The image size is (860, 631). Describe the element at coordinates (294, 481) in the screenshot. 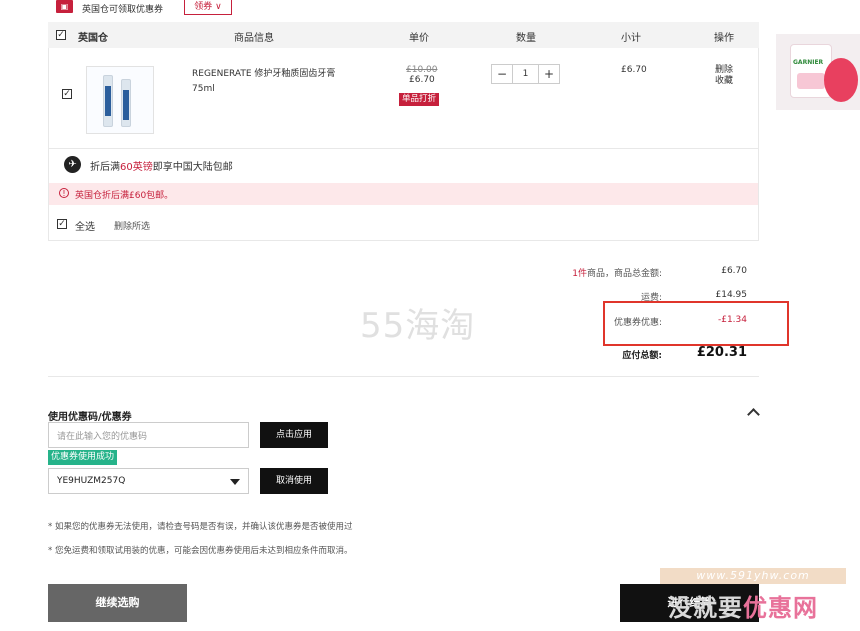

I see `cancel-coupon-button: 取消使用` at that location.